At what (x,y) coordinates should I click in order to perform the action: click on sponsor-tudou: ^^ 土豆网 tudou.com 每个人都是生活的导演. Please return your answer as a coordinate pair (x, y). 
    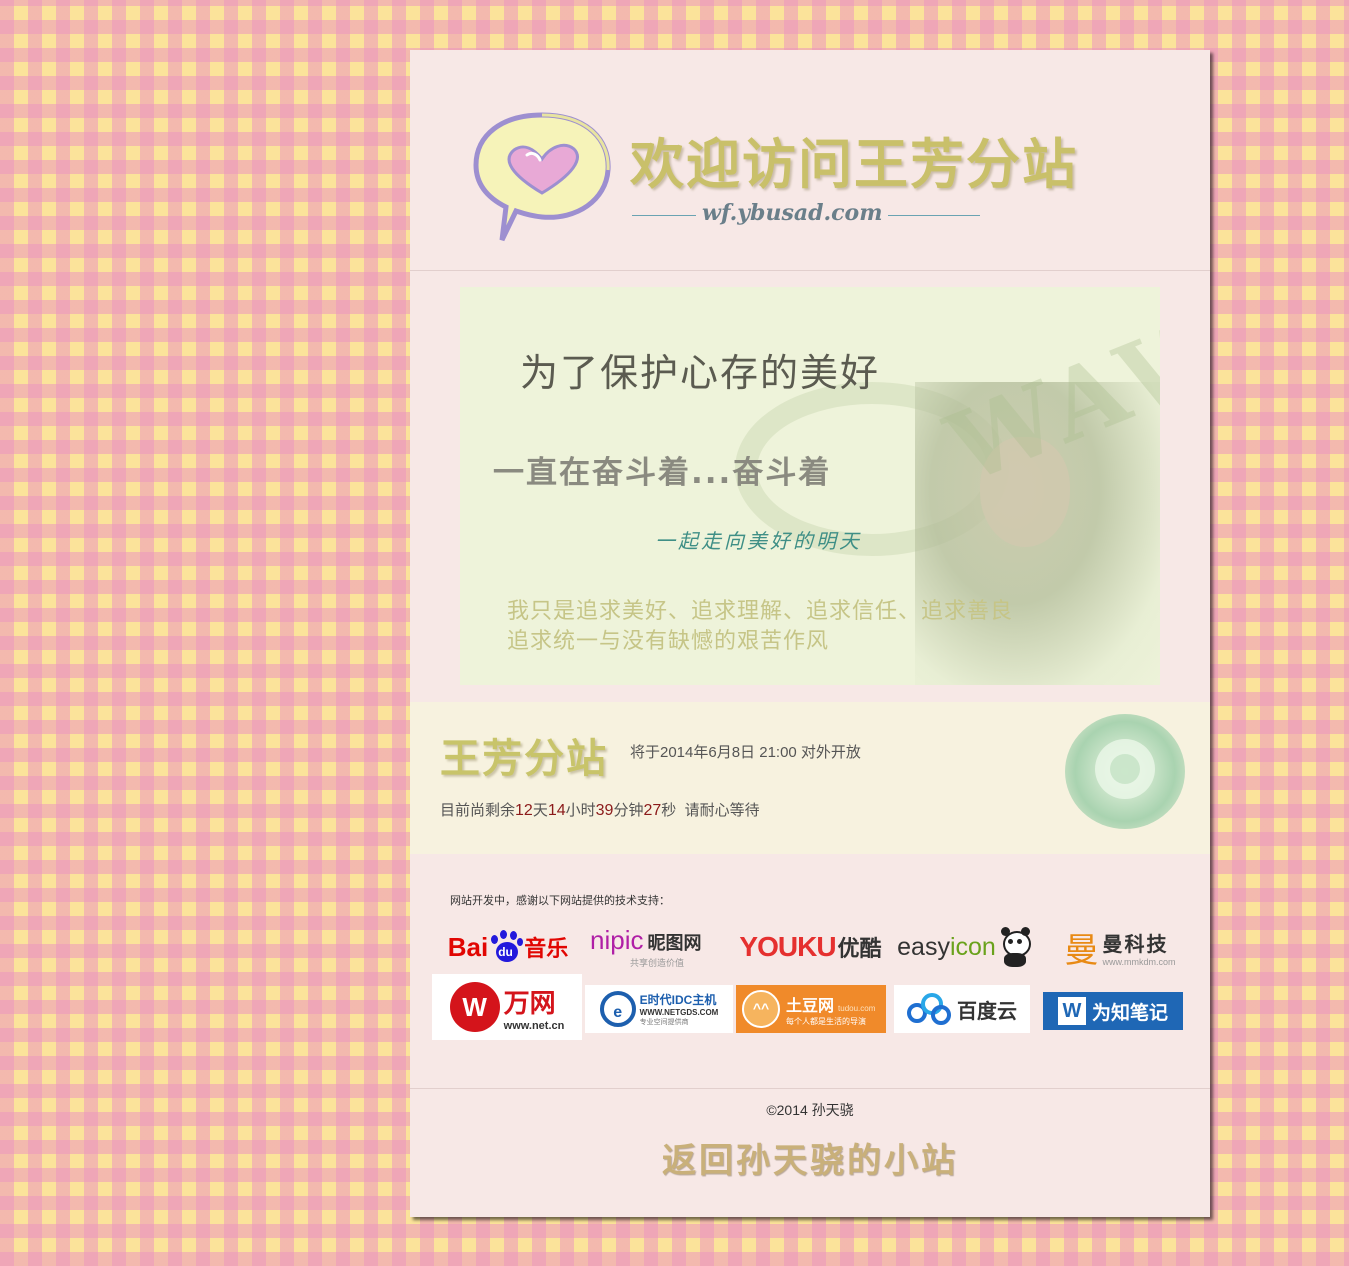
    Looking at the image, I should click on (811, 1009).